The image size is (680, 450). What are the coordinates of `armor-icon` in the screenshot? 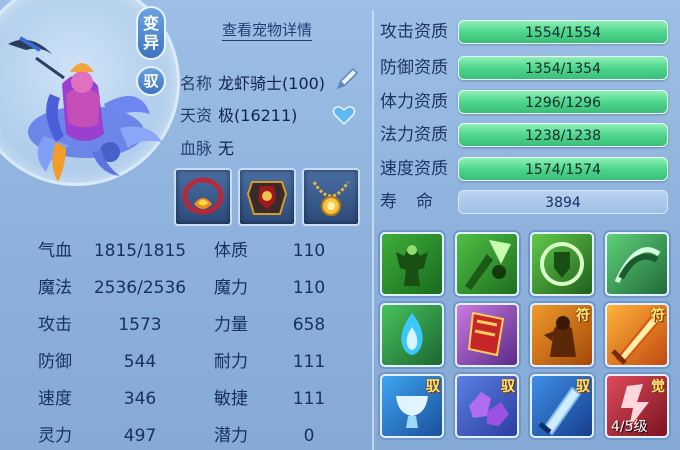 It's located at (267, 198).